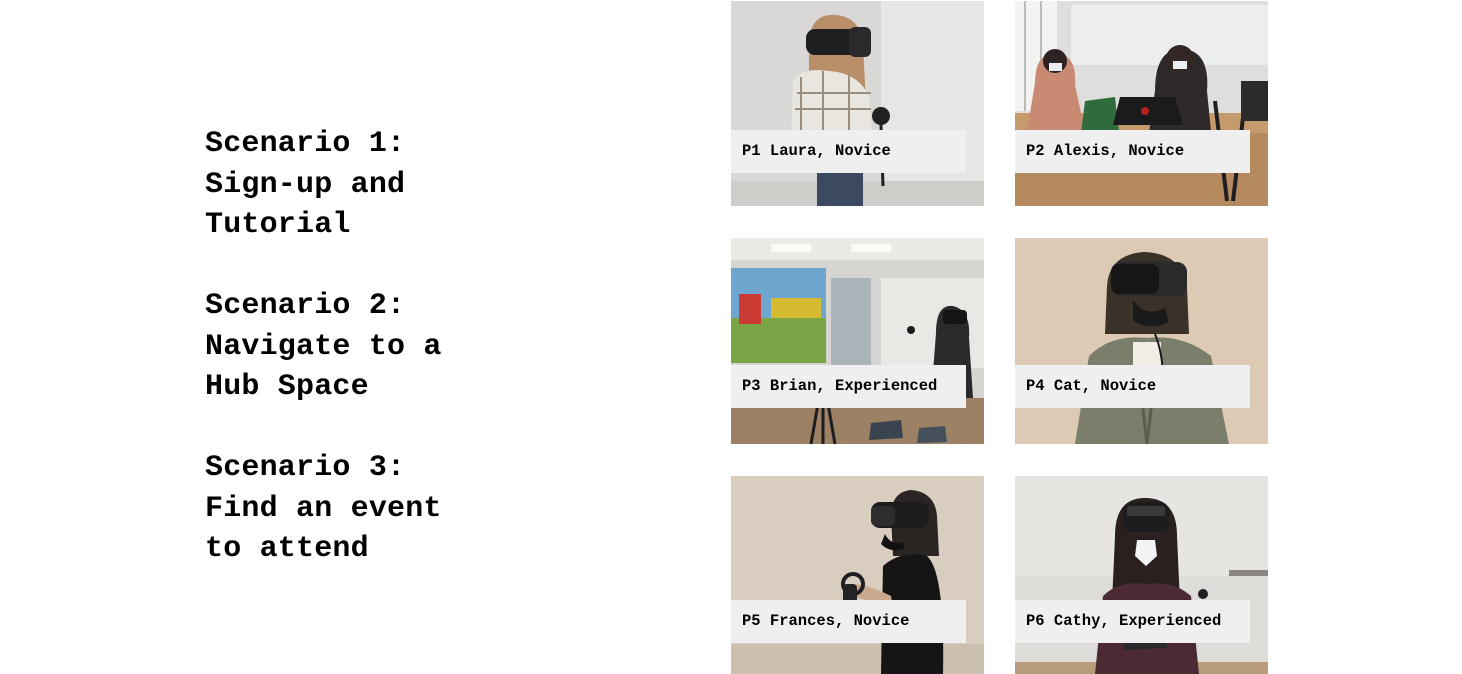  What do you see at coordinates (1132, 151) in the screenshot?
I see `participant-caption-p2: P2 Alexis, Novice` at bounding box center [1132, 151].